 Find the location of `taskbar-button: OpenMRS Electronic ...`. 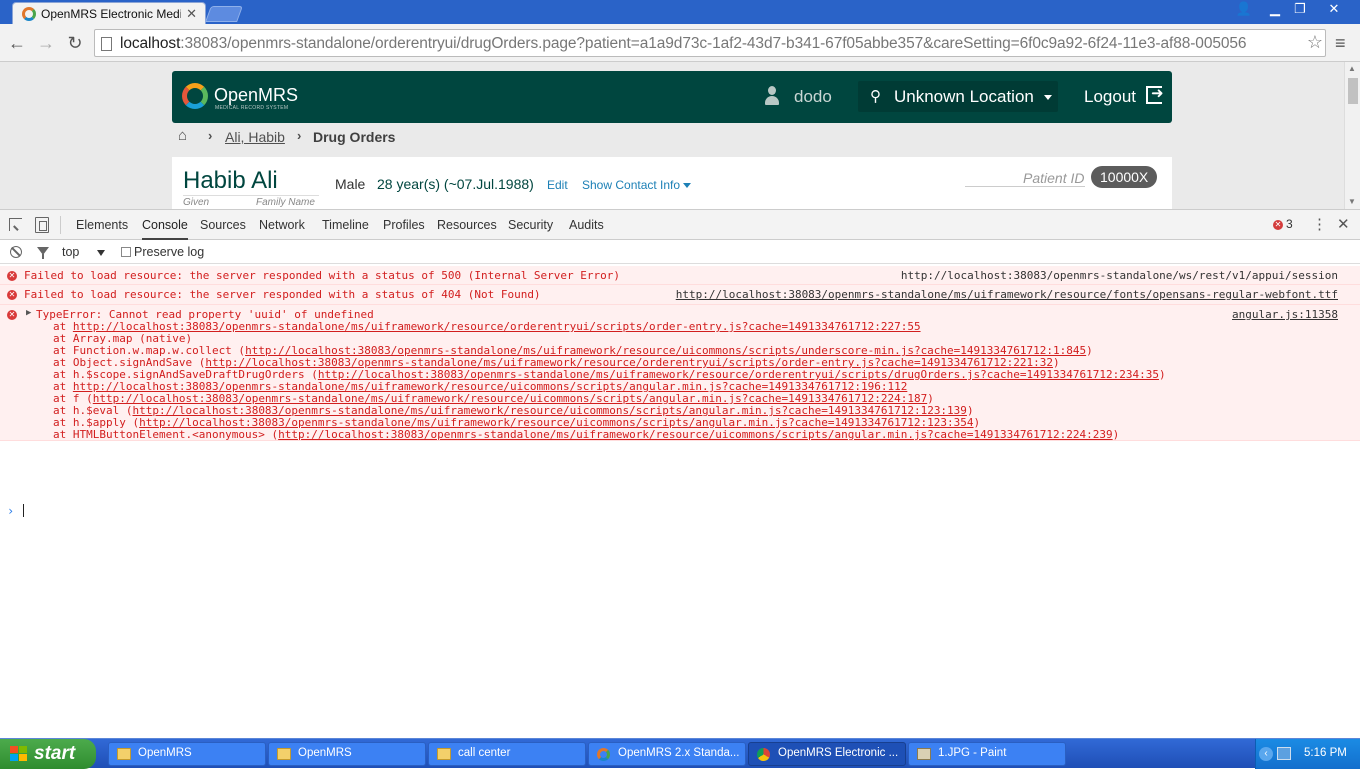

taskbar-button: OpenMRS Electronic ... is located at coordinates (827, 754).